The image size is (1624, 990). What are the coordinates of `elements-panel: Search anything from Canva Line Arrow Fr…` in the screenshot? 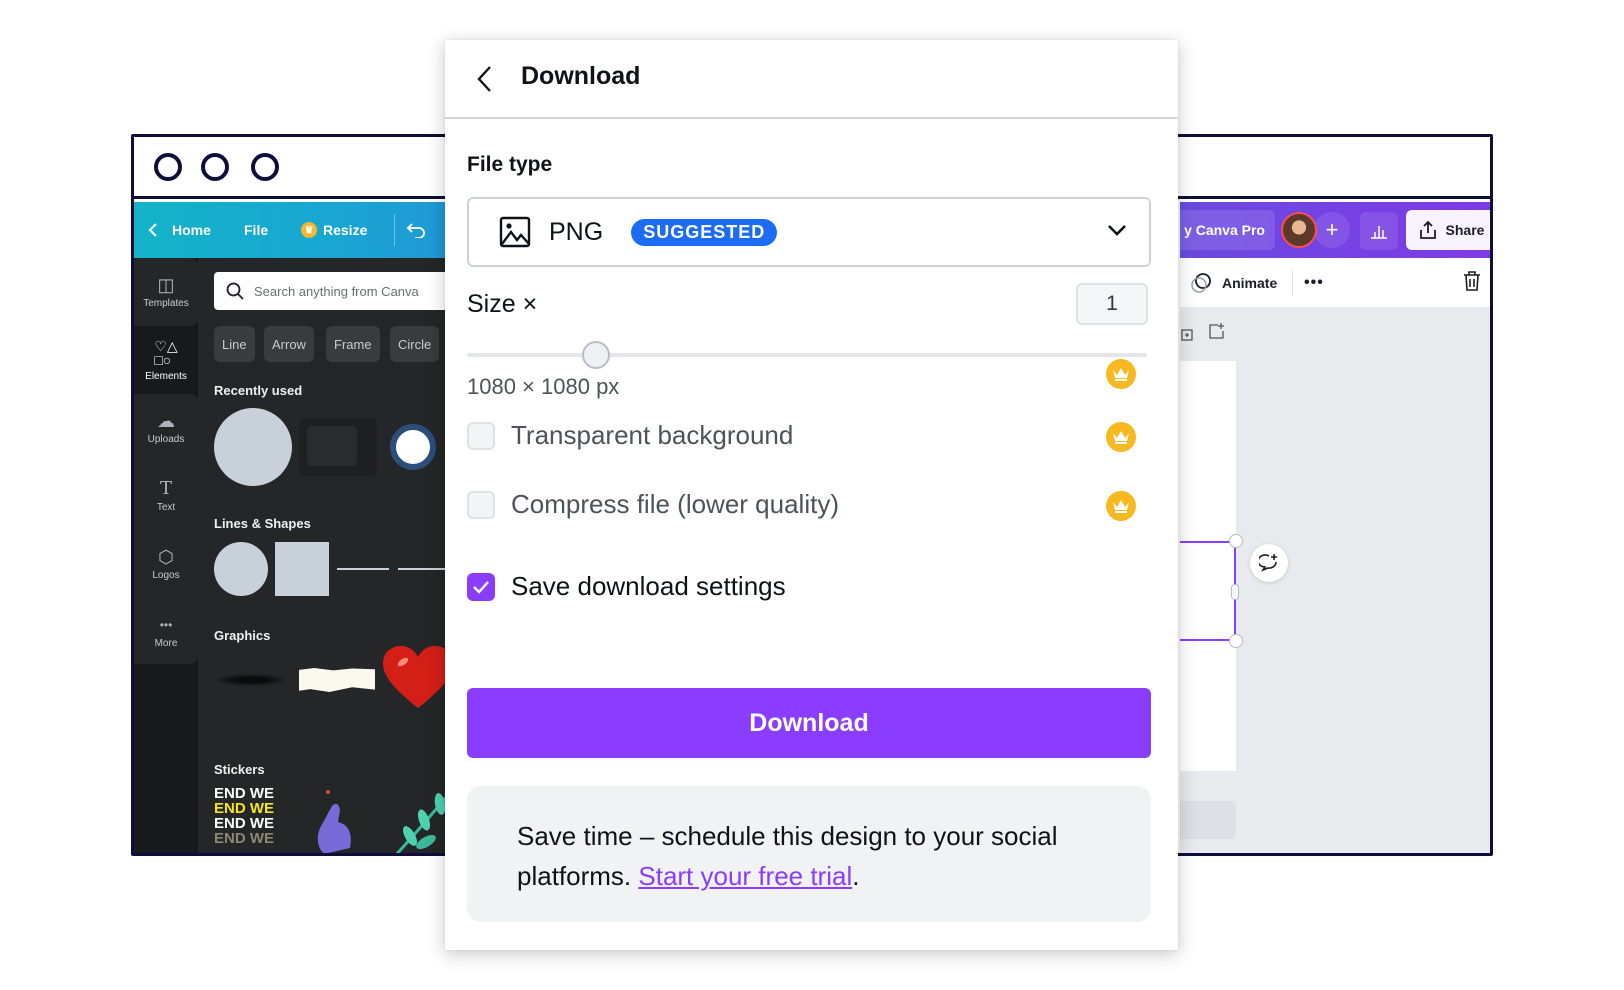 It's located at (331, 555).